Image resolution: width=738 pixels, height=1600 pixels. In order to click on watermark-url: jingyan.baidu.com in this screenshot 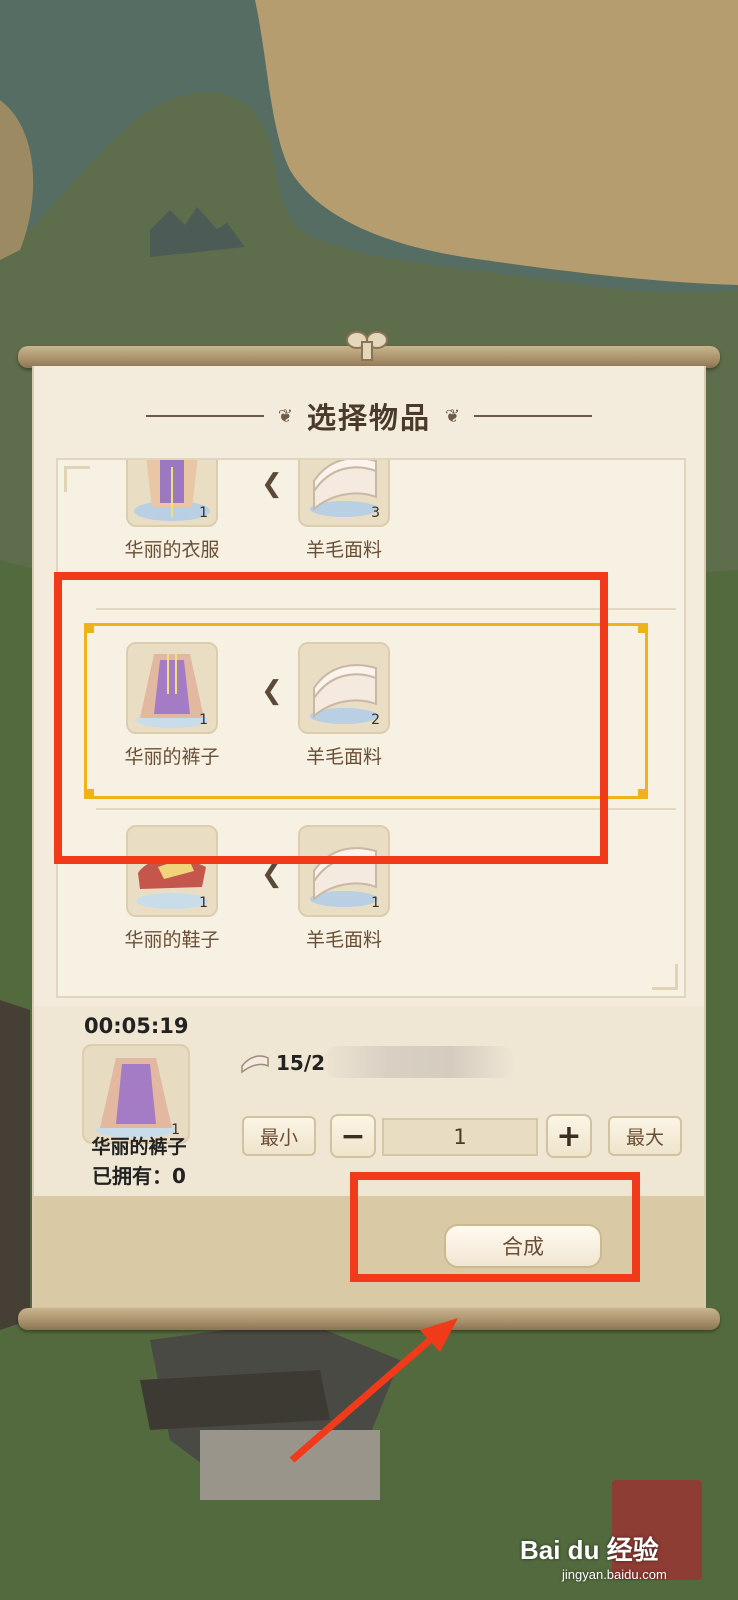, I will do `click(614, 1574)`.